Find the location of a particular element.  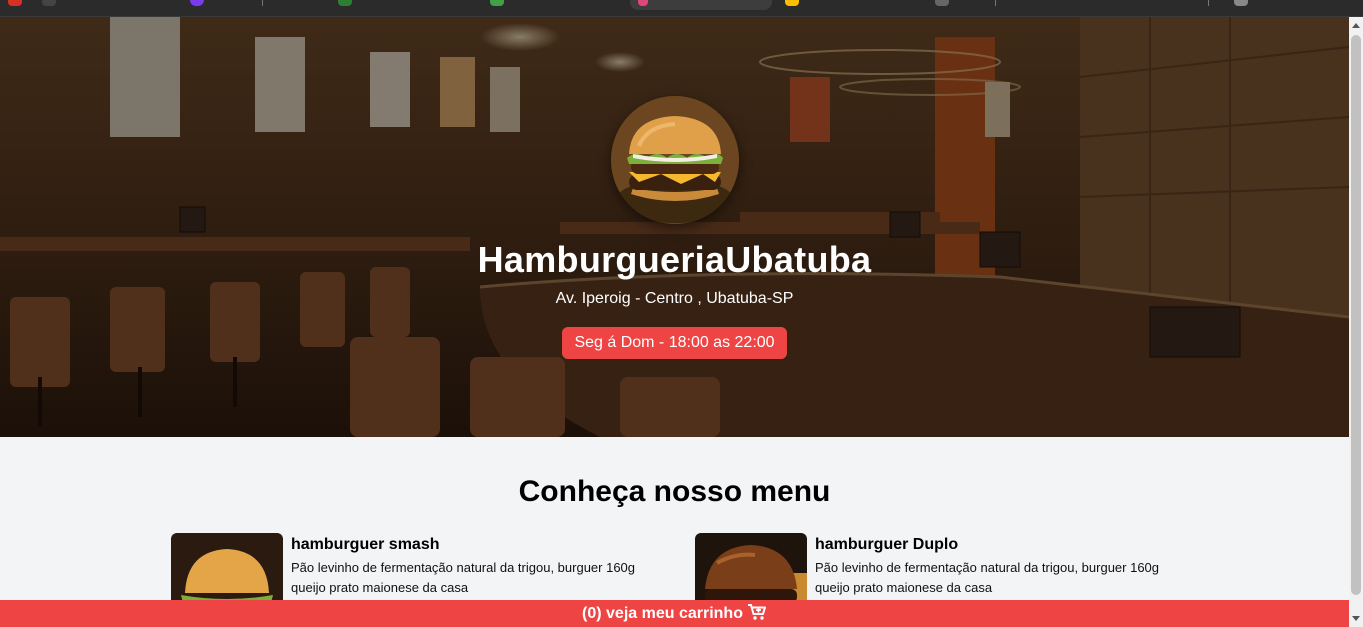

opening-hours-badge: Seg á Dom - 18:00 as 22:00 is located at coordinates (674, 343).